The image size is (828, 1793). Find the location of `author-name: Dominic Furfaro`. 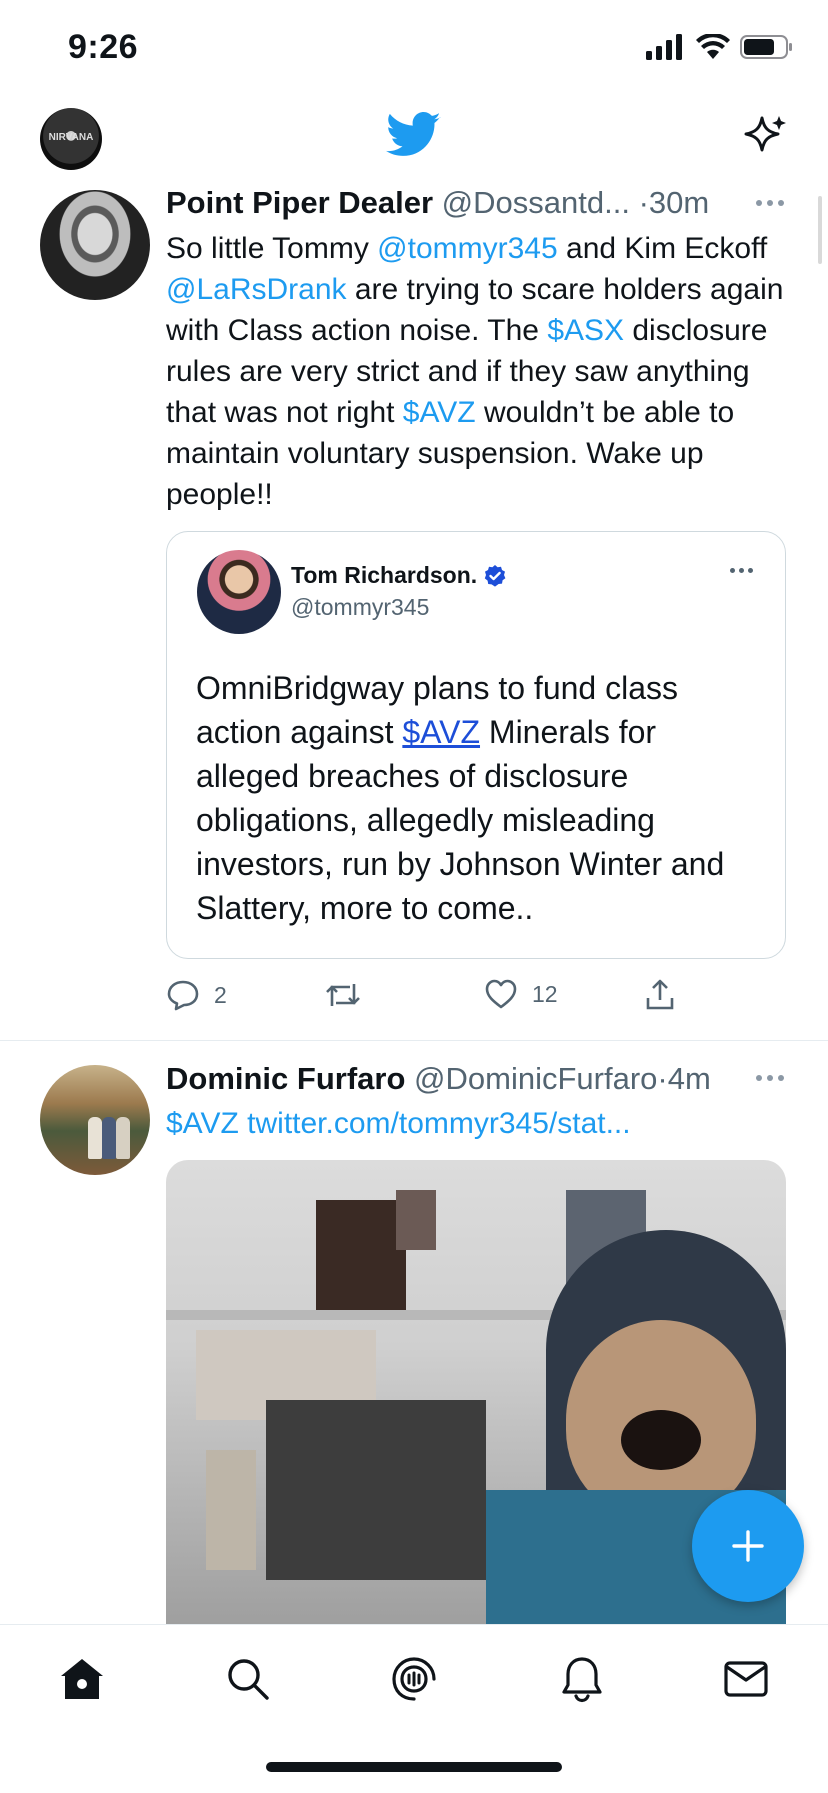

author-name: Dominic Furfaro is located at coordinates (285, 1078).